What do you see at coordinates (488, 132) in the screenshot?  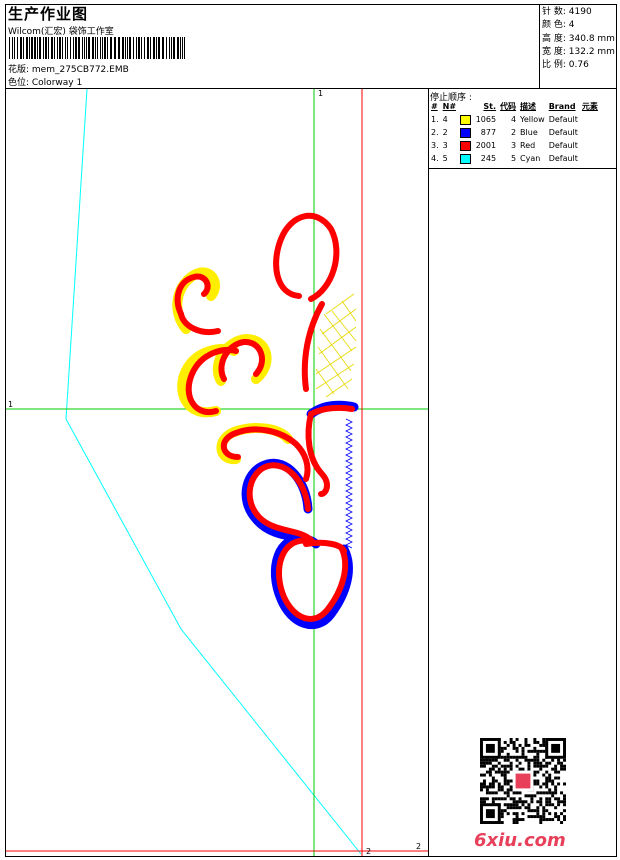 I see `stitch-count: 877` at bounding box center [488, 132].